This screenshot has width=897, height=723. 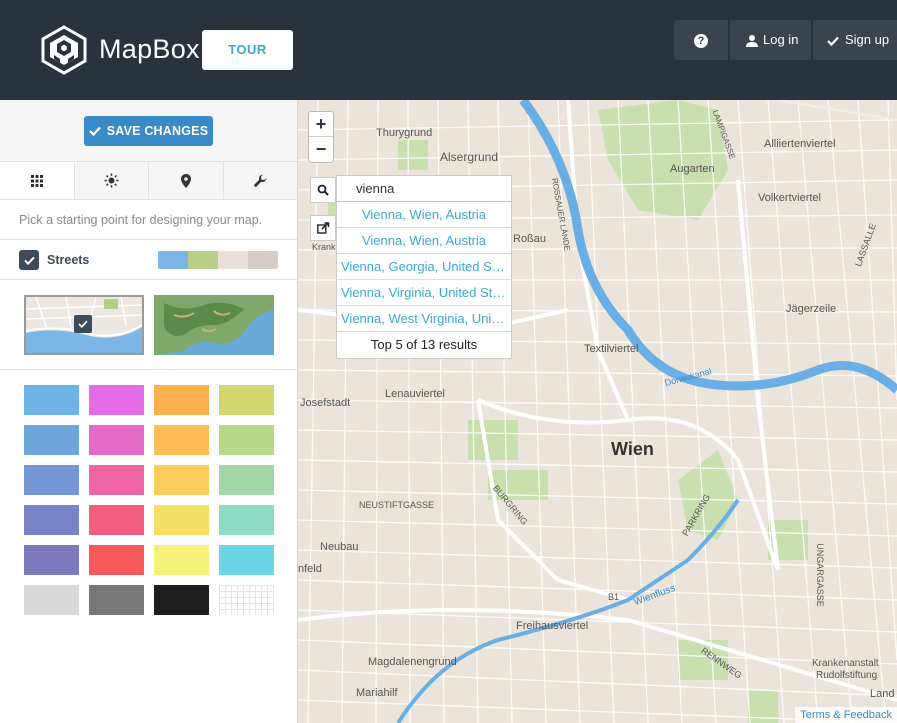 I want to click on satellite-thumbnail, so click(x=214, y=325).